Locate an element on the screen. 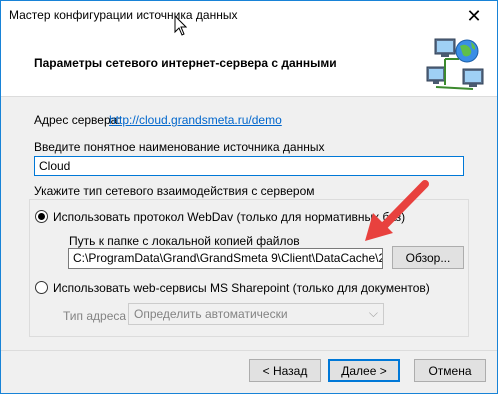 The width and height of the screenshot is (498, 394). address-type-value: Определить автоматически is located at coordinates (211, 314).